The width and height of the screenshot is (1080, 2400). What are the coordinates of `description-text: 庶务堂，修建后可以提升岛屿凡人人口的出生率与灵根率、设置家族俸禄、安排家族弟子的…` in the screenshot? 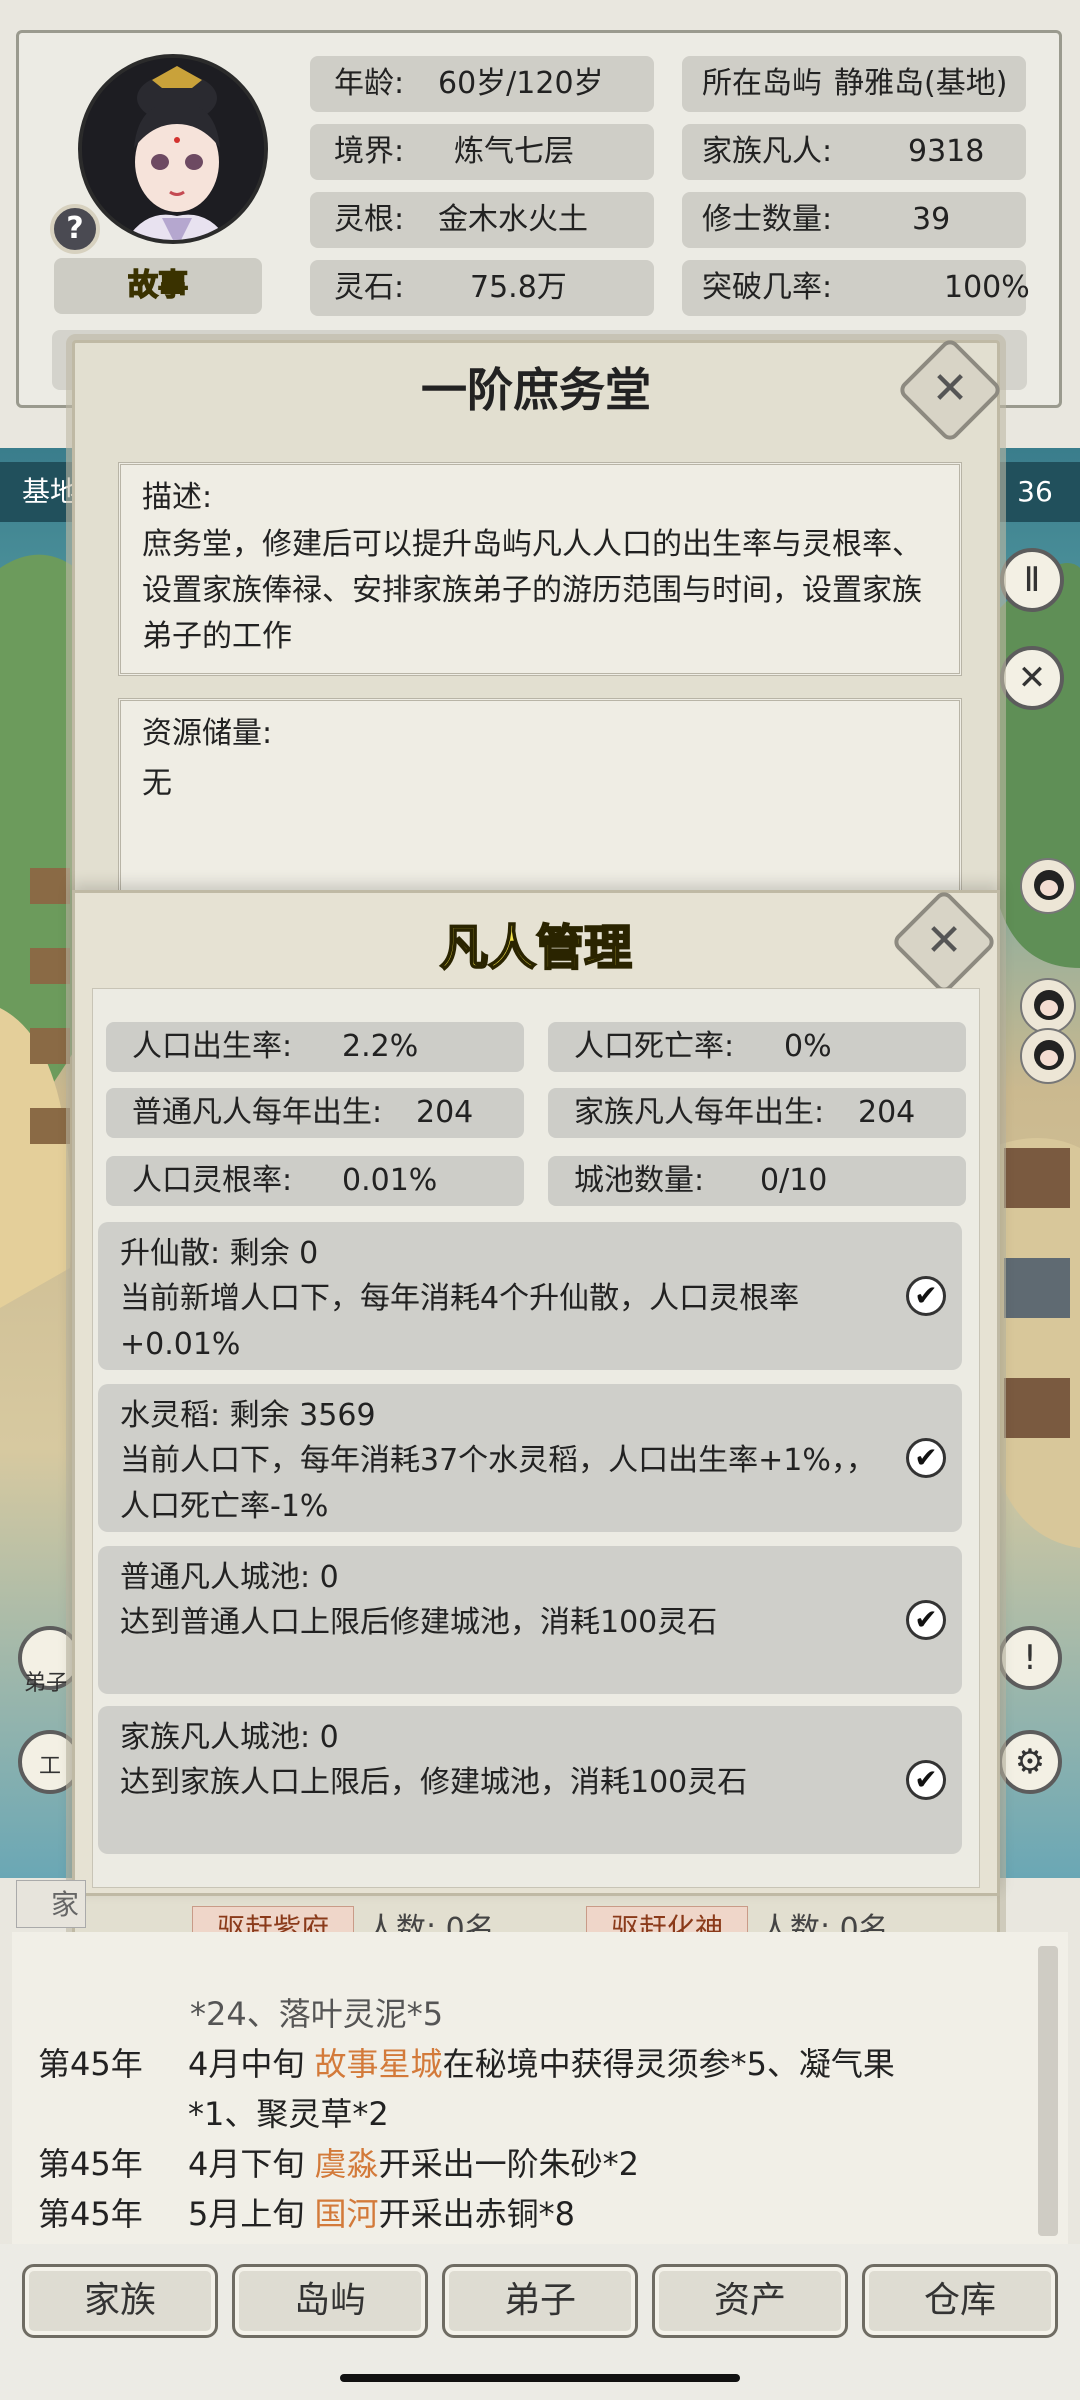 It's located at (532, 590).